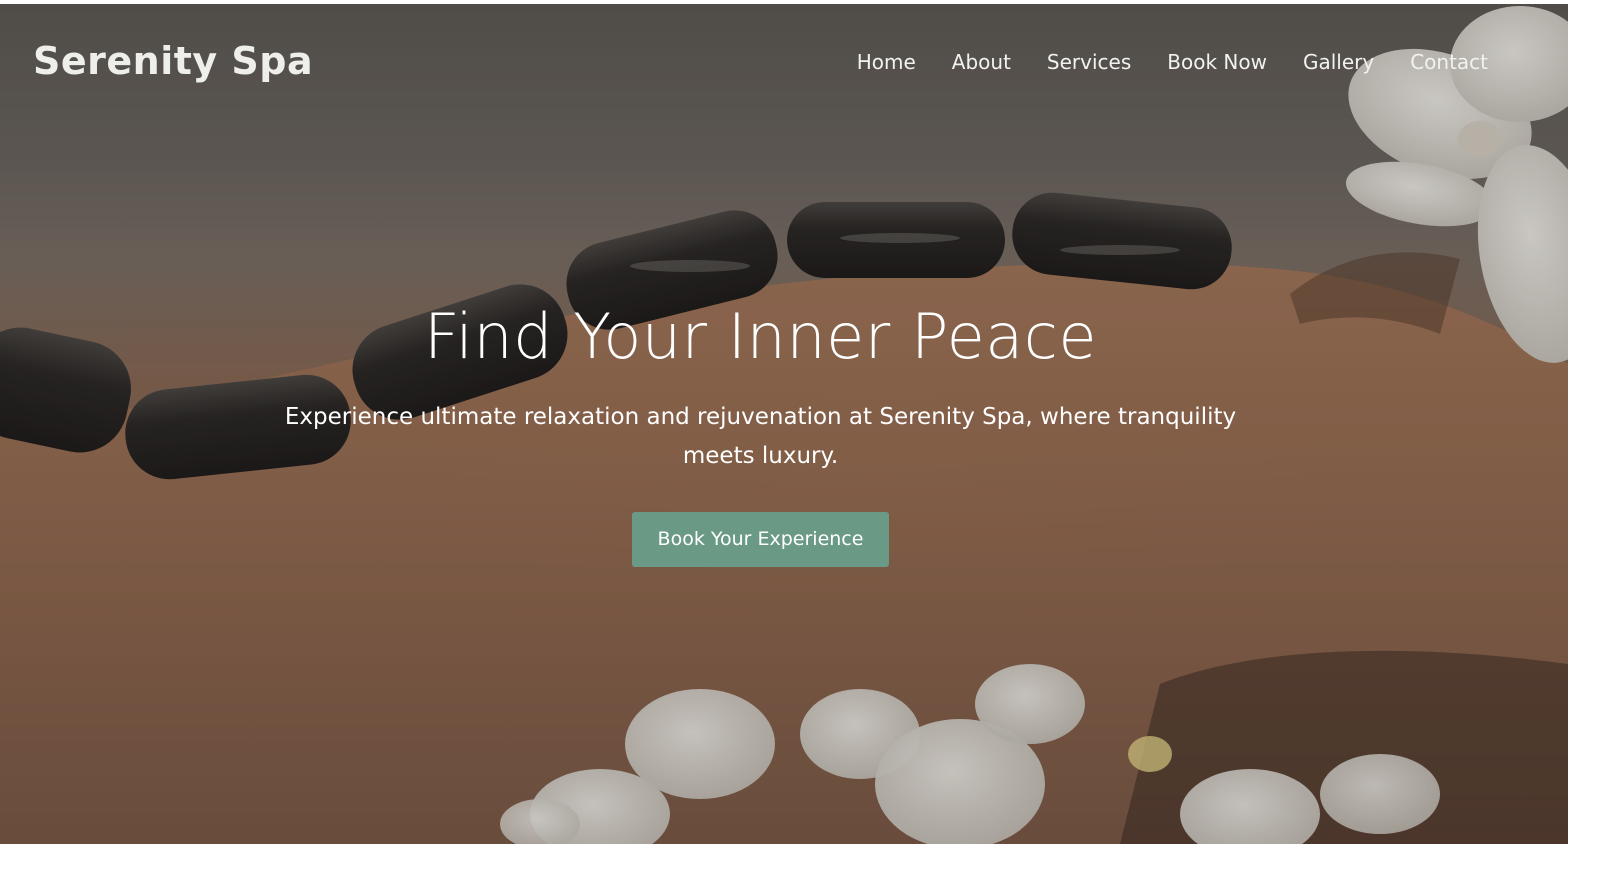 The image size is (1617, 870). I want to click on brand-logo: Serenity Spa, so click(173, 61).